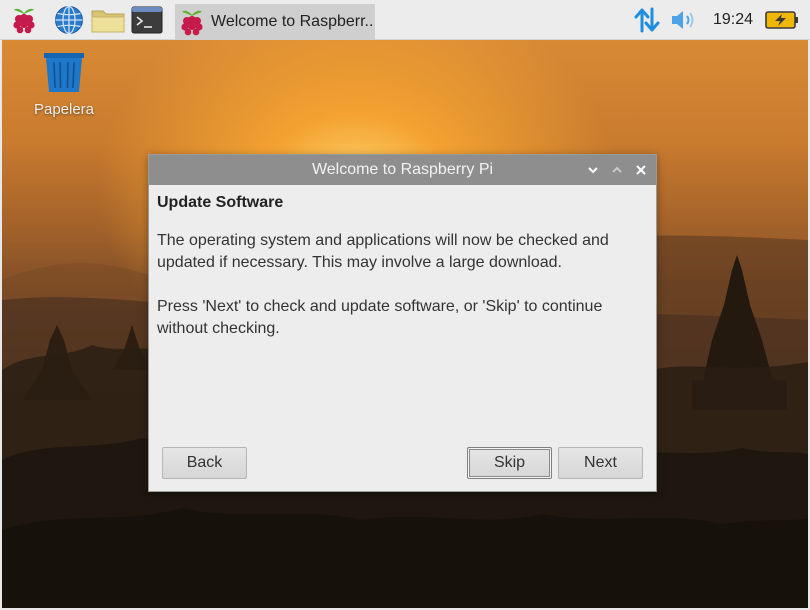  I want to click on trash-desktop-item: Papelera, so click(64, 84).